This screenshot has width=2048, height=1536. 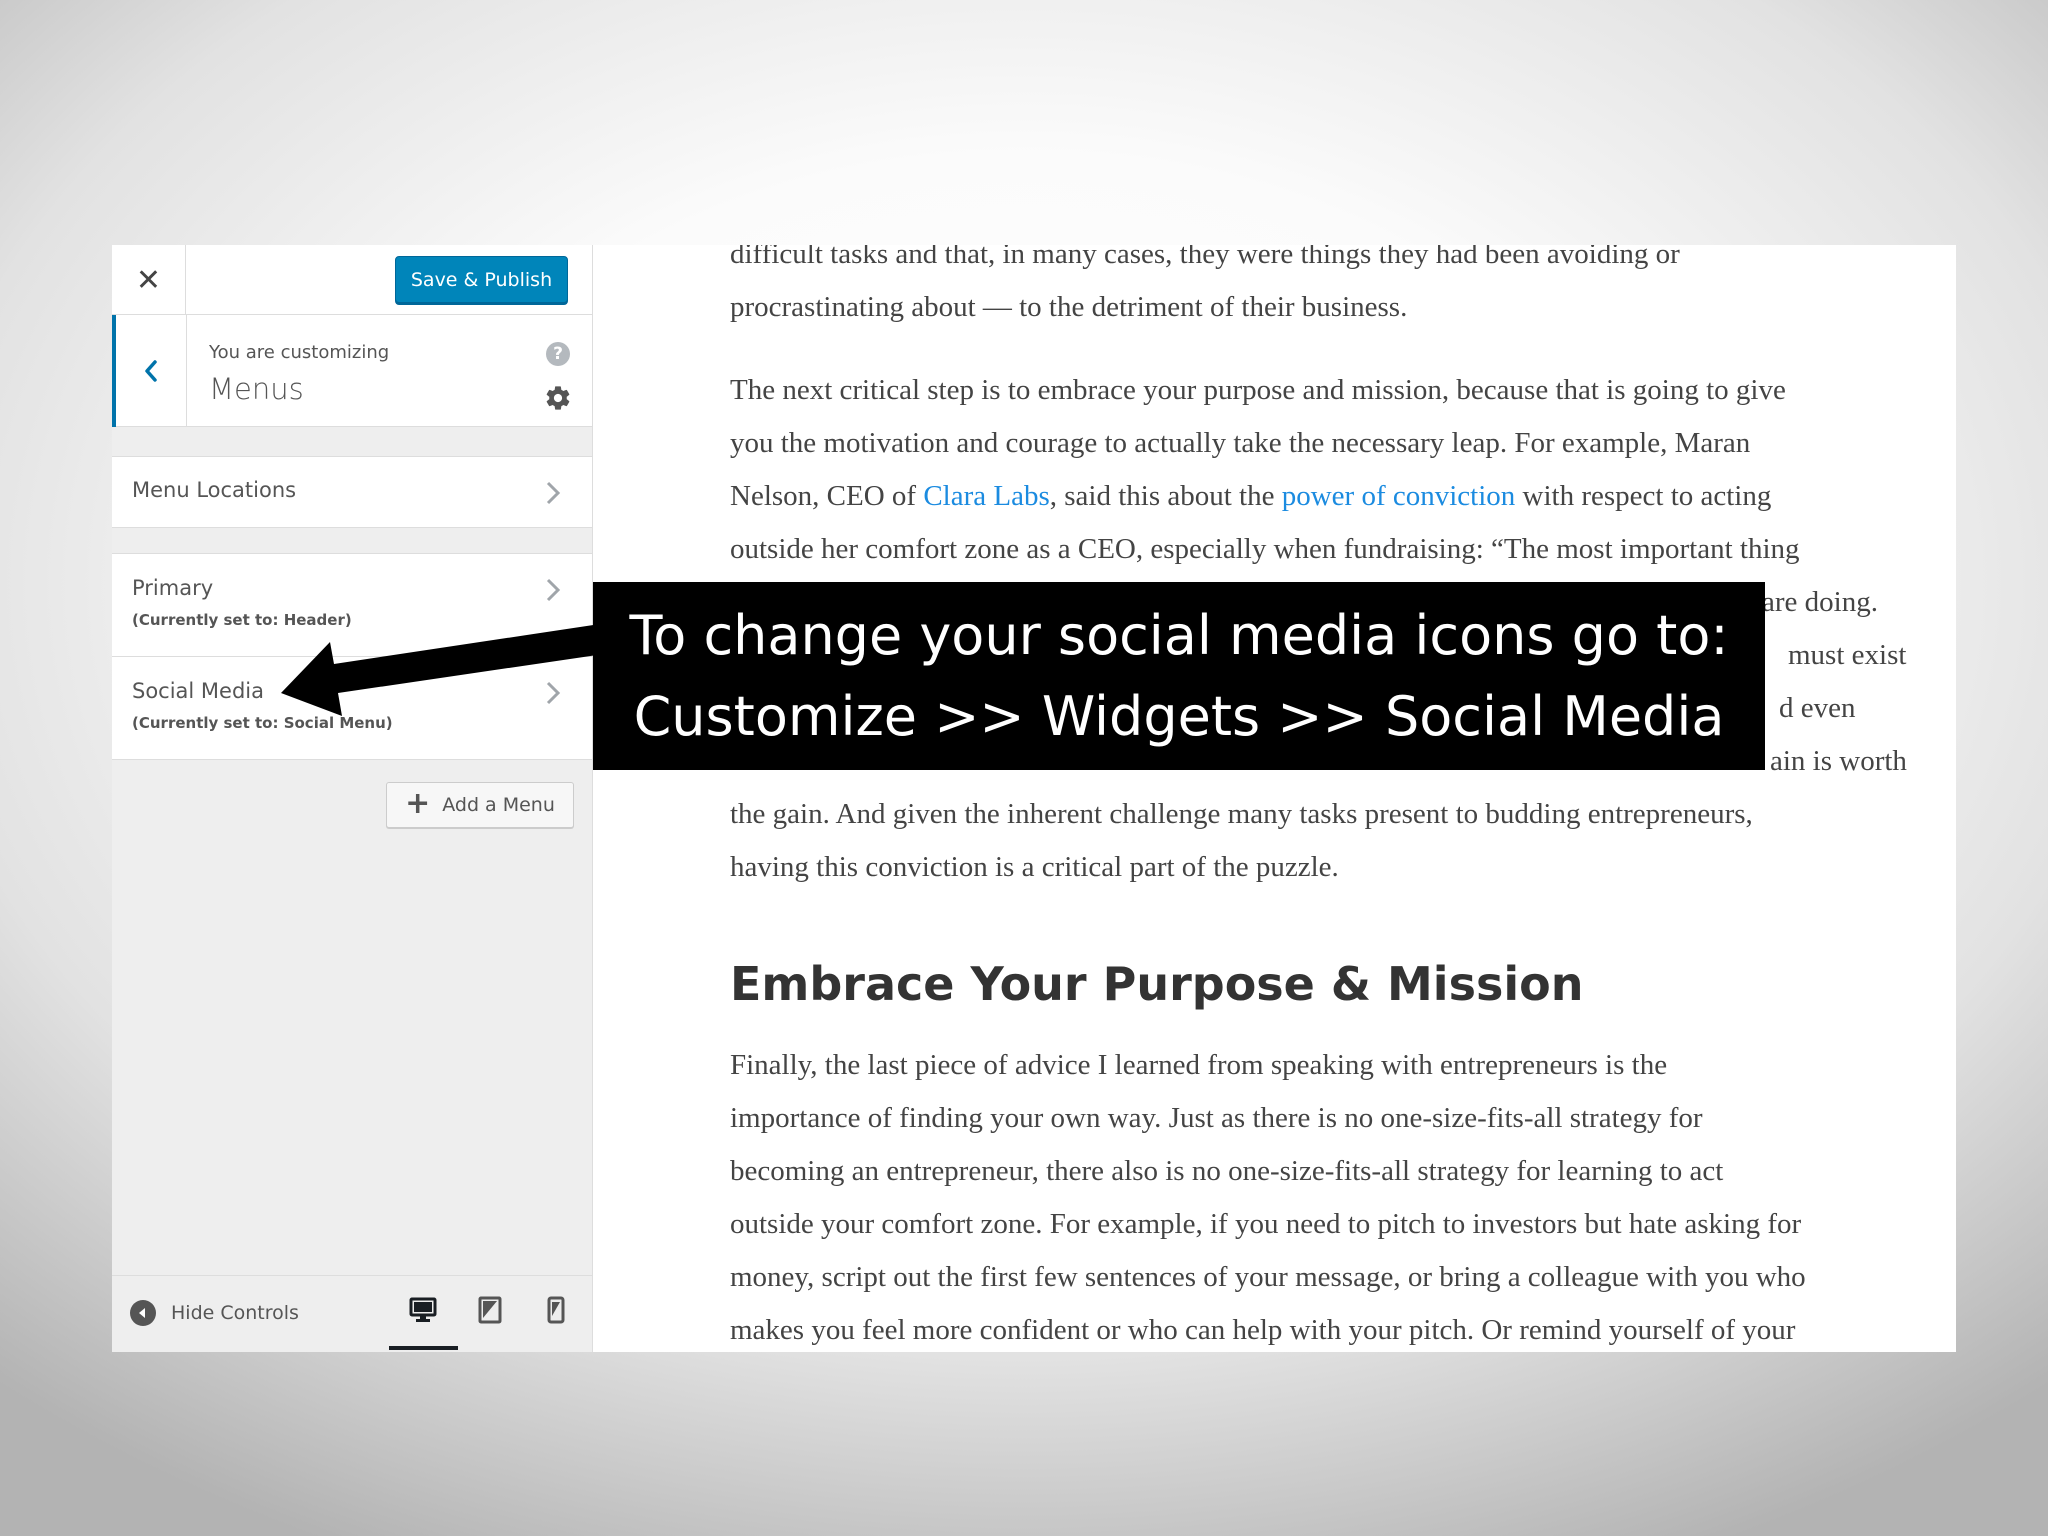 I want to click on callout-line-1: To change your social media icons go to:, so click(x=1179, y=635).